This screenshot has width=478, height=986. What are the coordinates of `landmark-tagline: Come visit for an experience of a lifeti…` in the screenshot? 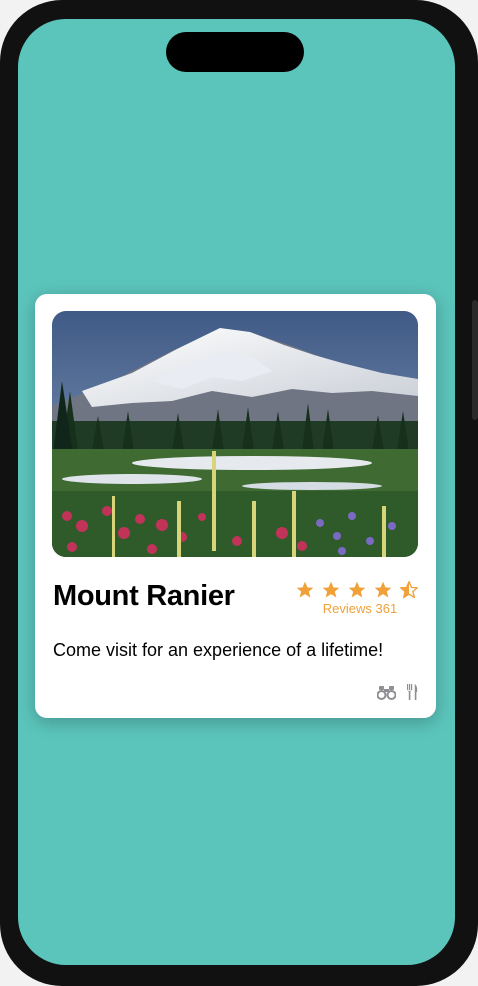 It's located at (218, 650).